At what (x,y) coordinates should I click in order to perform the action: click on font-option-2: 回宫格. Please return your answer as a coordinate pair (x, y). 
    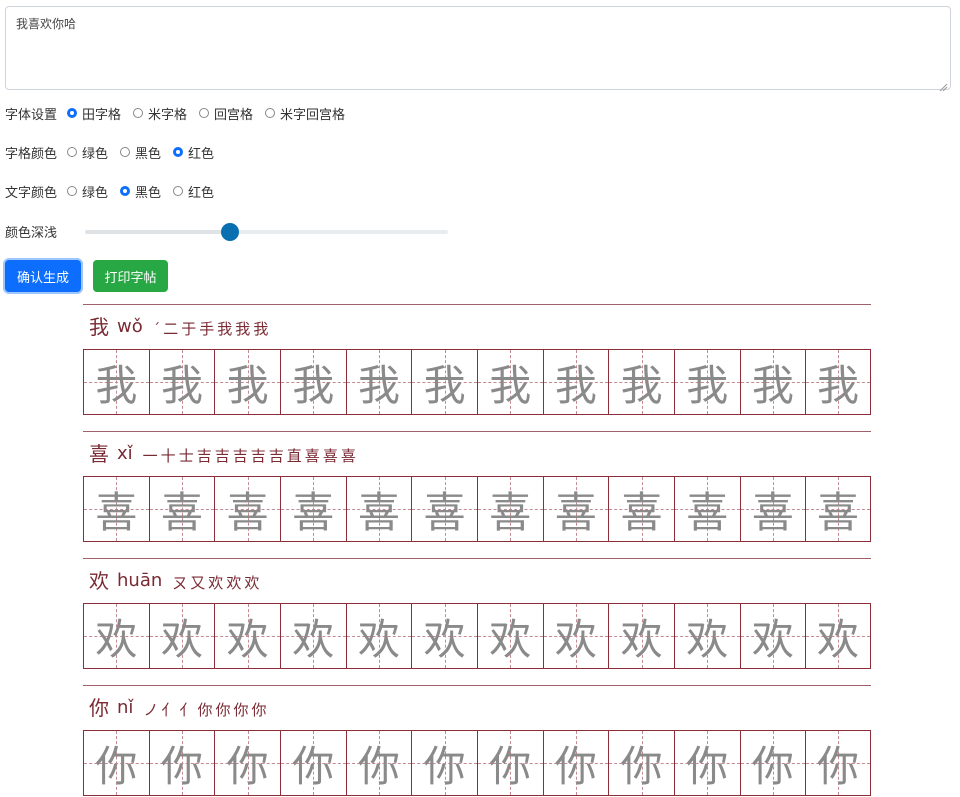
    Looking at the image, I should click on (226, 113).